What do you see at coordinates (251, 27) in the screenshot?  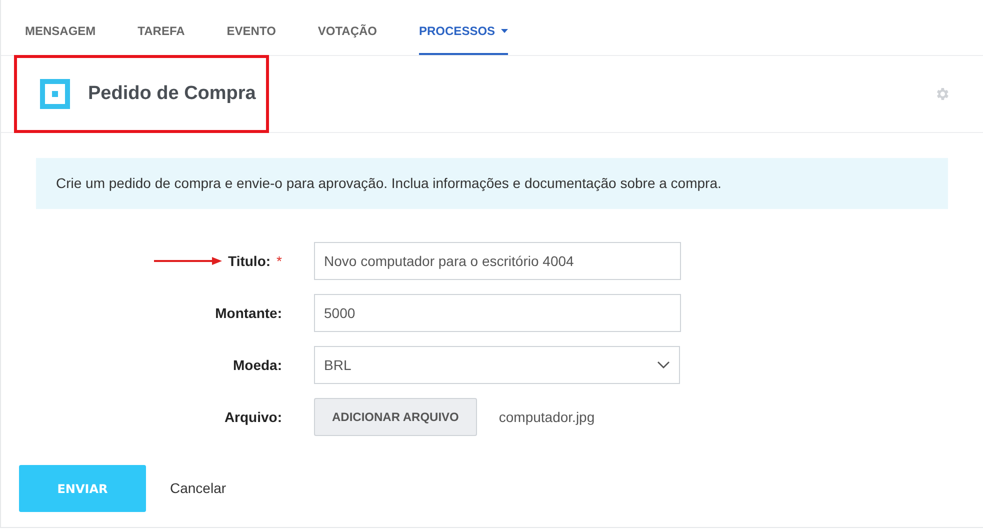 I see `nav-tab: EVENTO` at bounding box center [251, 27].